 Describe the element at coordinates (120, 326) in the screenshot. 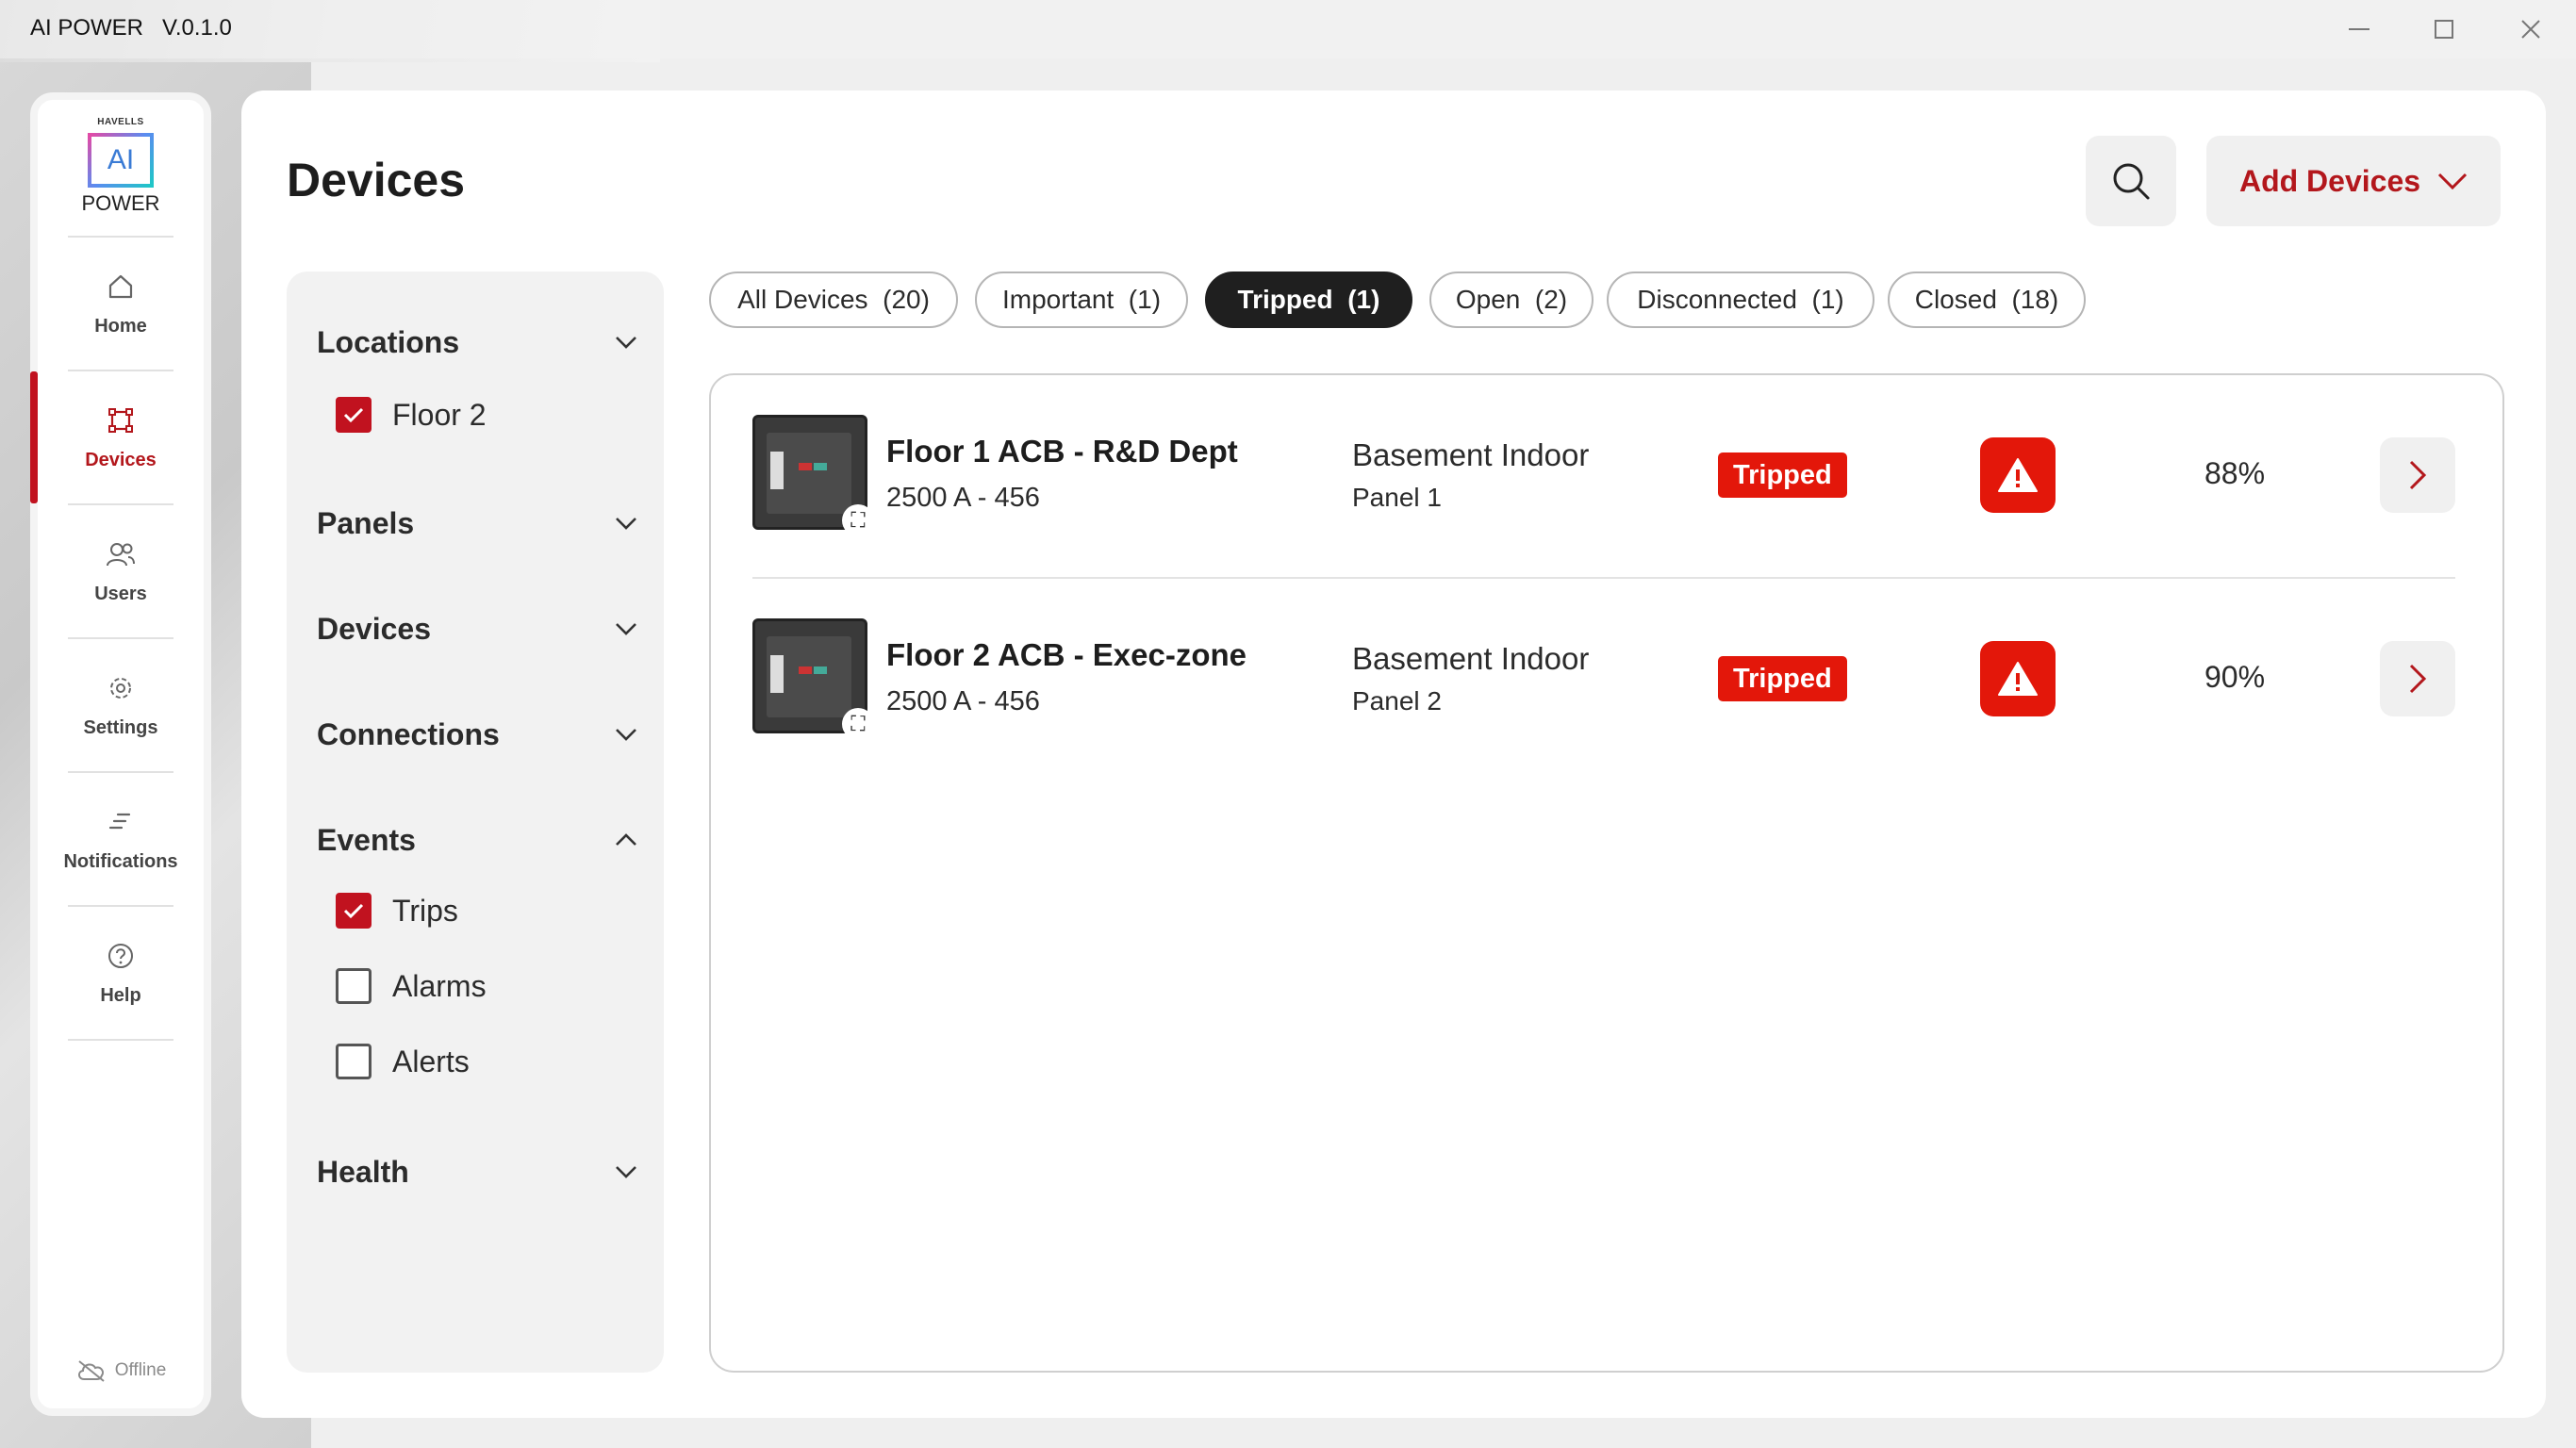

I see `sidebar-item-label: Home` at that location.